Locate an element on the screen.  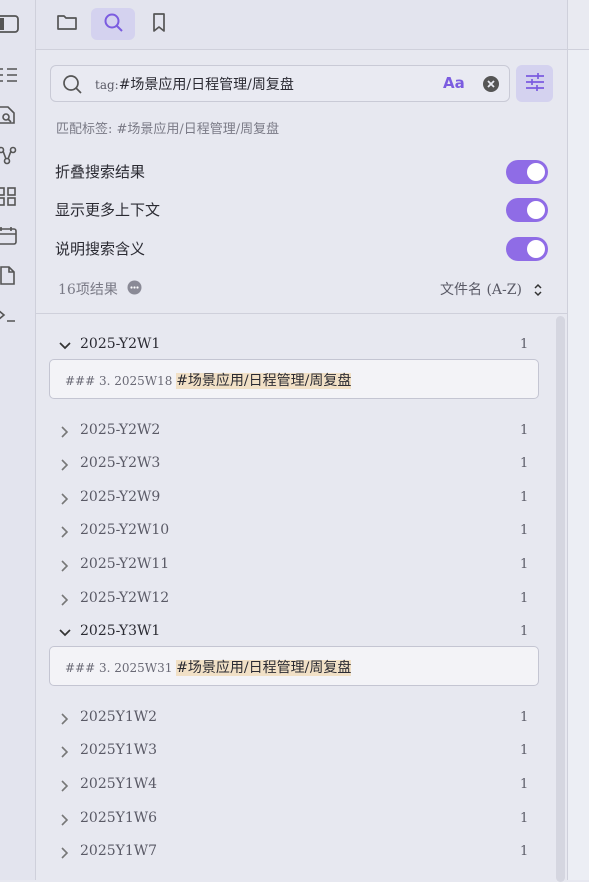
tab-files is located at coordinates (67, 24).